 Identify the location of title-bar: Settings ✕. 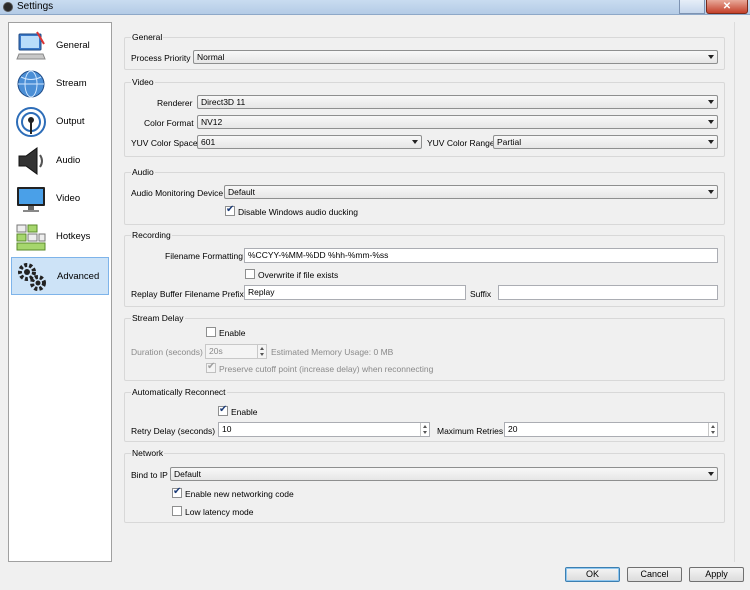
(375, 7).